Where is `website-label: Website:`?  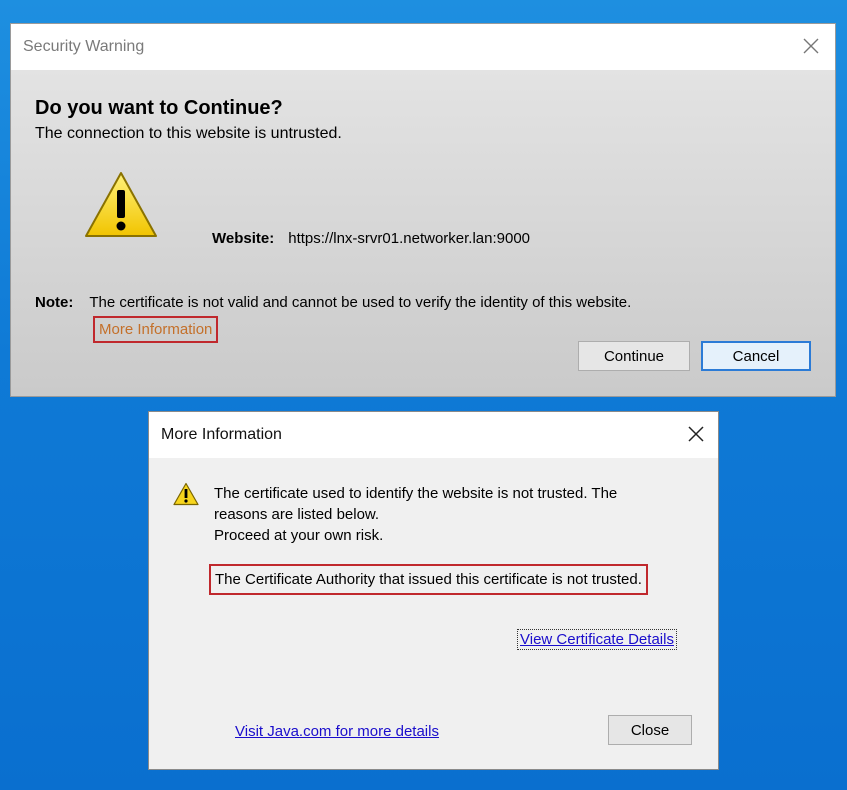
website-label: Website: is located at coordinates (243, 238).